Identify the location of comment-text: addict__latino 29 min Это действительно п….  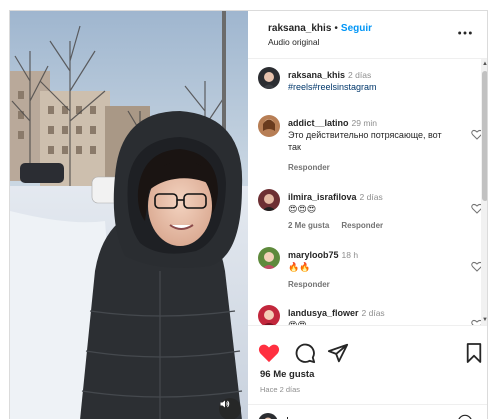
(368, 135).